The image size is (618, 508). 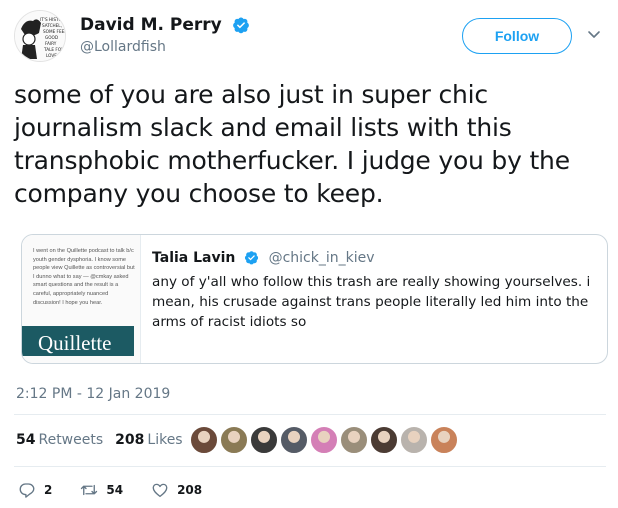 I want to click on svg-text: GOOD, so click(x=51, y=37).